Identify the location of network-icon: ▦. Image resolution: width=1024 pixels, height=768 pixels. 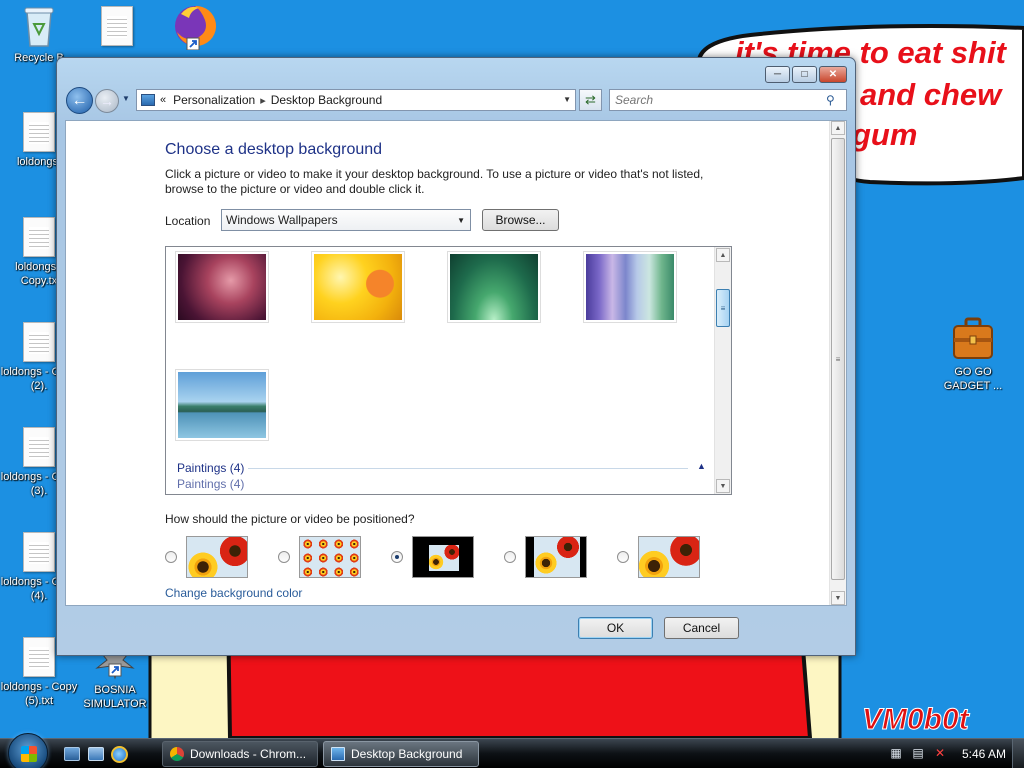
(896, 753).